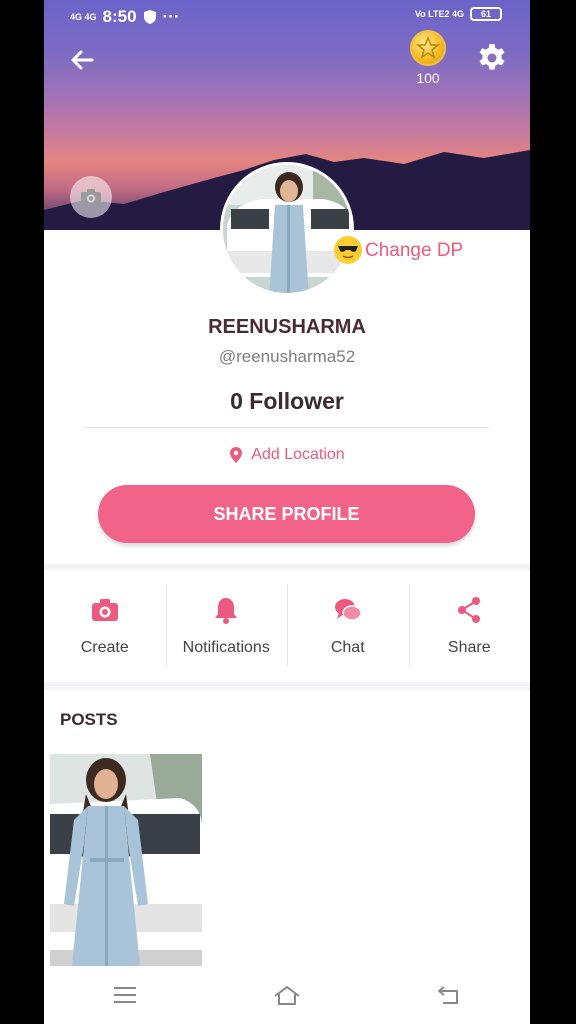 This screenshot has height=1024, width=576. Describe the element at coordinates (287, 327) in the screenshot. I see `profile-username: REENUSHARMA` at that location.